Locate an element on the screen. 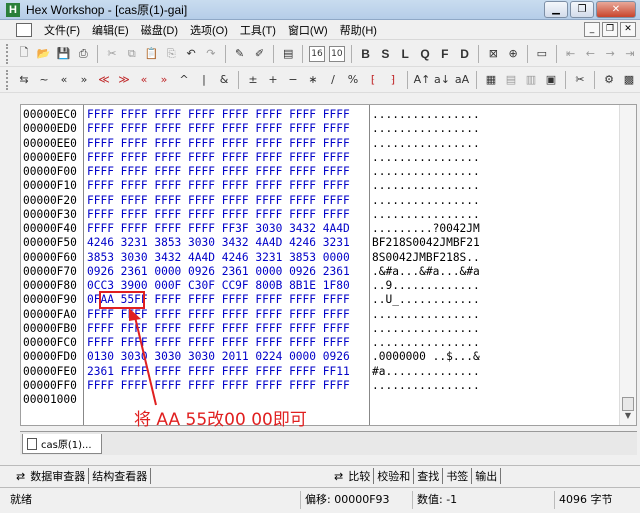 Image resolution: width=640 pixels, height=513 pixels. mdi-restore-icon: ❐ is located at coordinates (610, 29).